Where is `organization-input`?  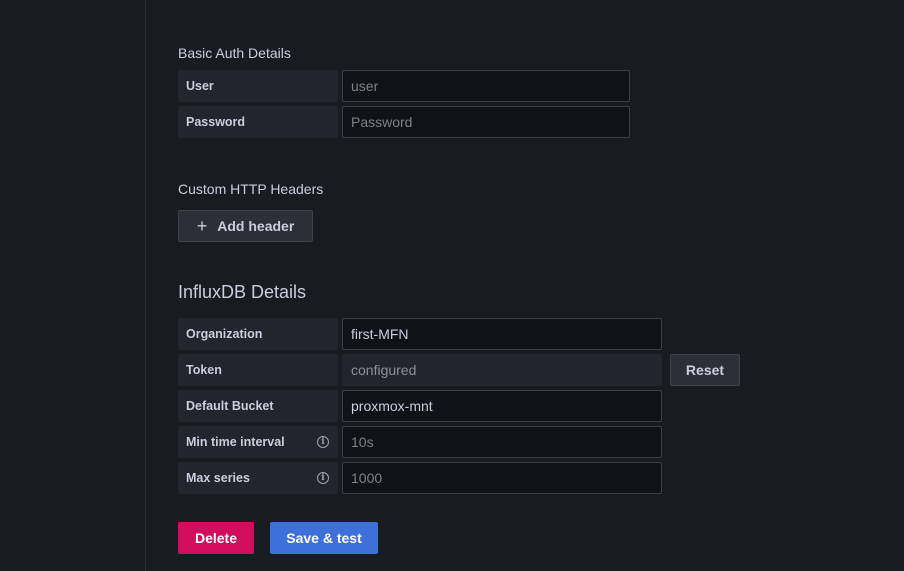
organization-input is located at coordinates (502, 334).